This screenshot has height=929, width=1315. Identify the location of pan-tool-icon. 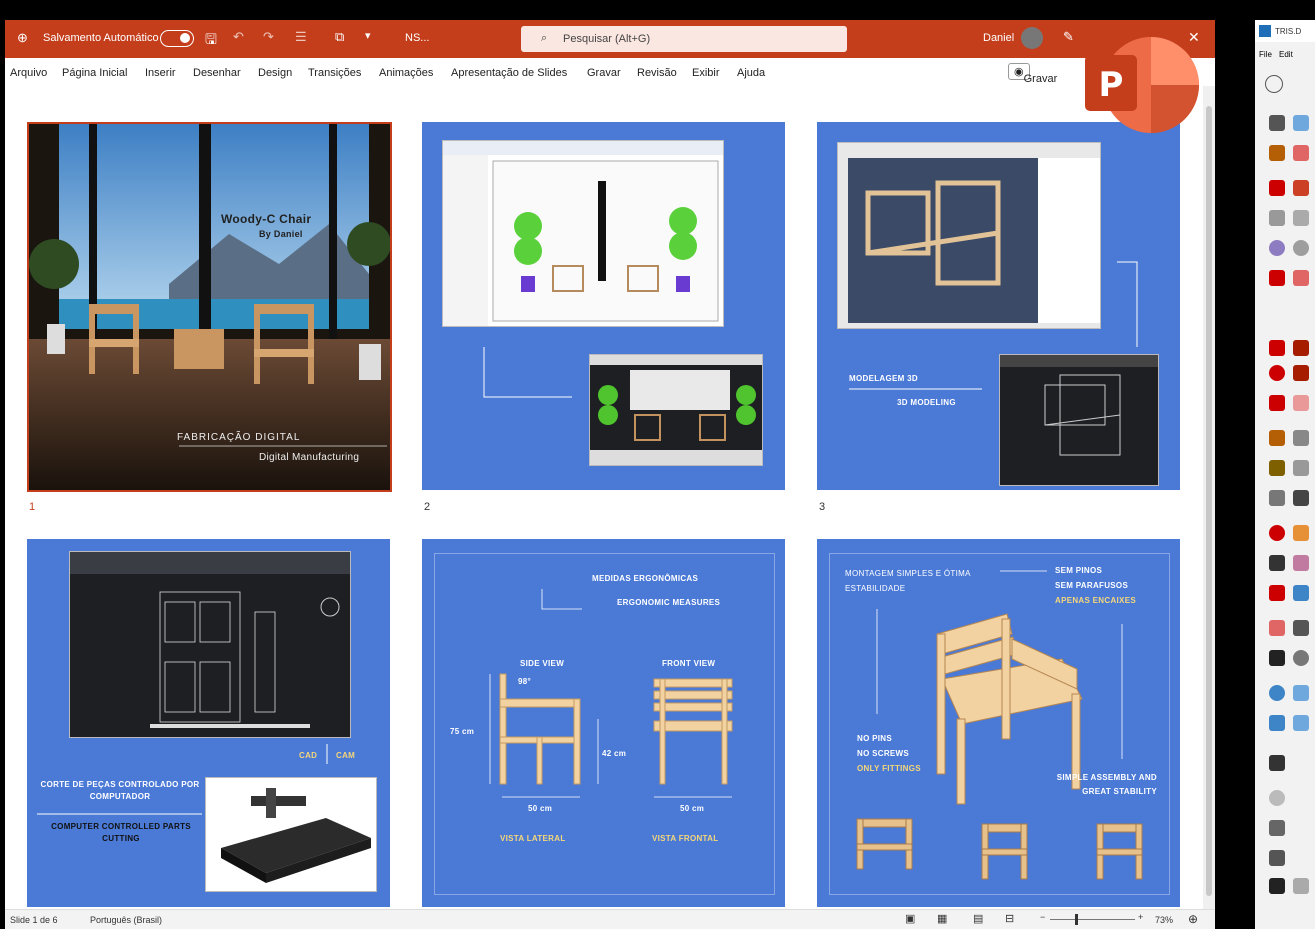
(1301, 533).